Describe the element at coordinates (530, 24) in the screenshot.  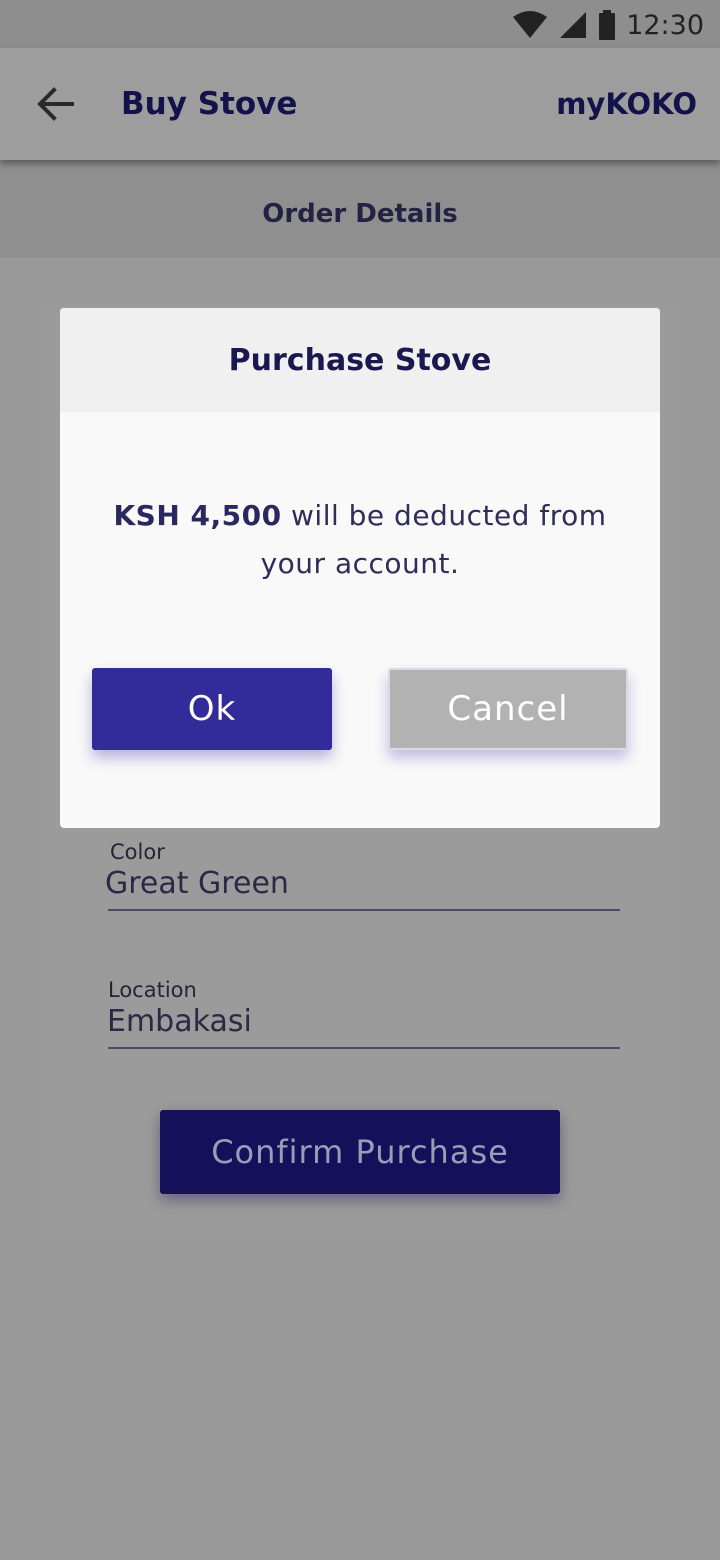
I see `wifi-icon` at that location.